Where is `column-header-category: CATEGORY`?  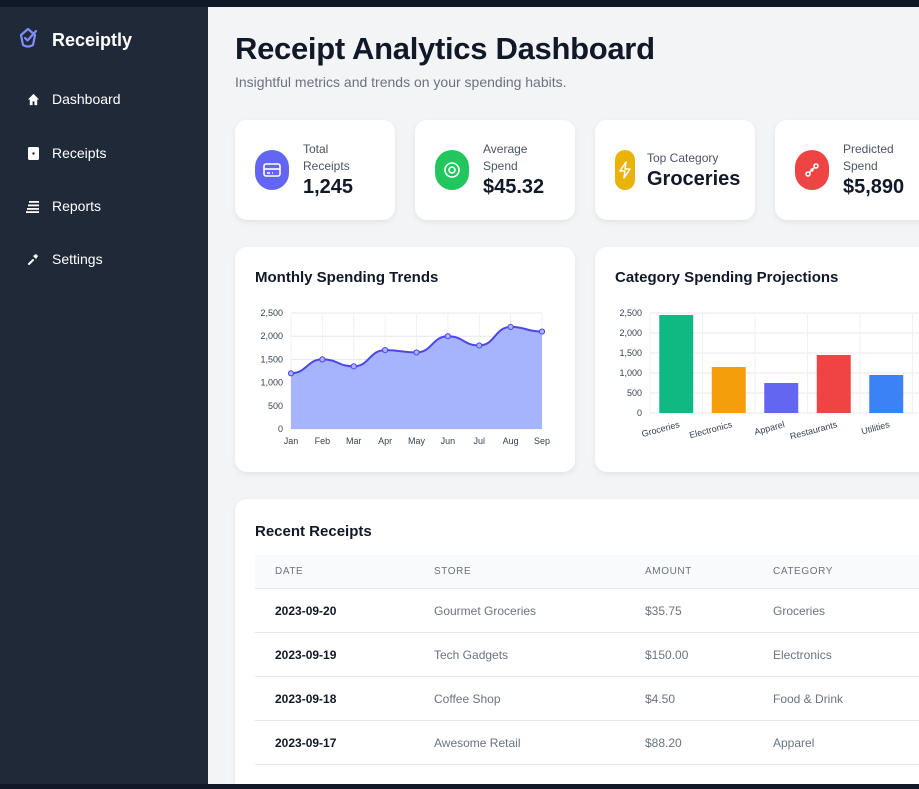
column-header-category: CATEGORY is located at coordinates (803, 571).